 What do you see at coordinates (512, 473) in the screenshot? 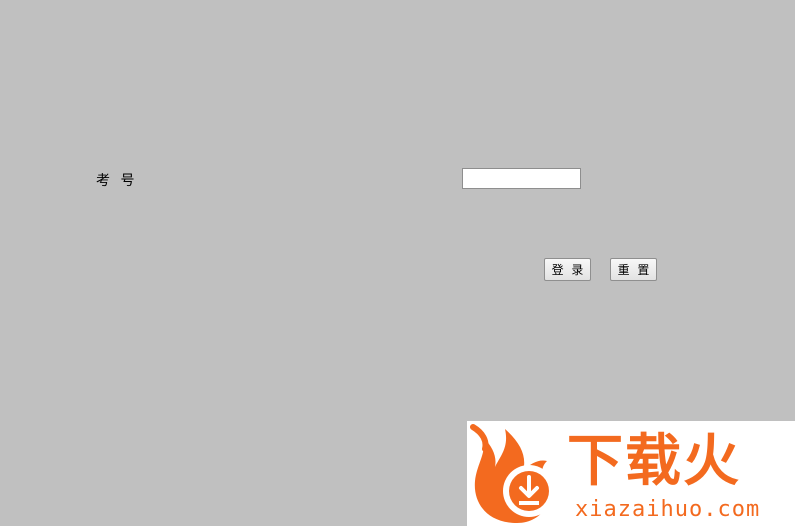
I see `flame-download-icon` at bounding box center [512, 473].